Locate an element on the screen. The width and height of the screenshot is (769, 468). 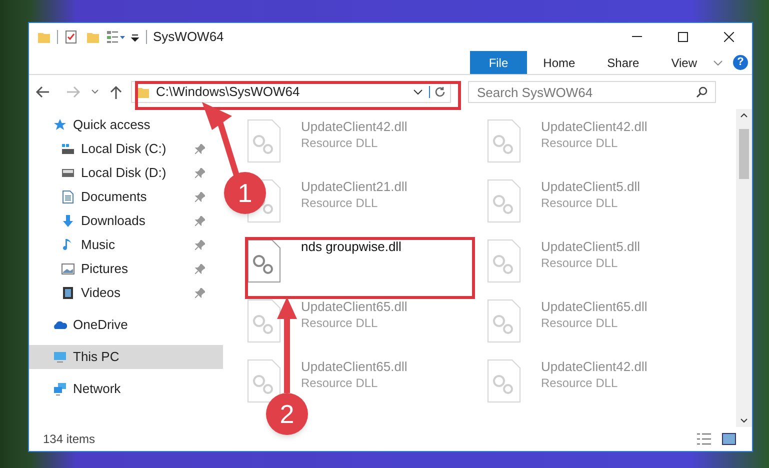
document-icon is located at coordinates (68, 197).